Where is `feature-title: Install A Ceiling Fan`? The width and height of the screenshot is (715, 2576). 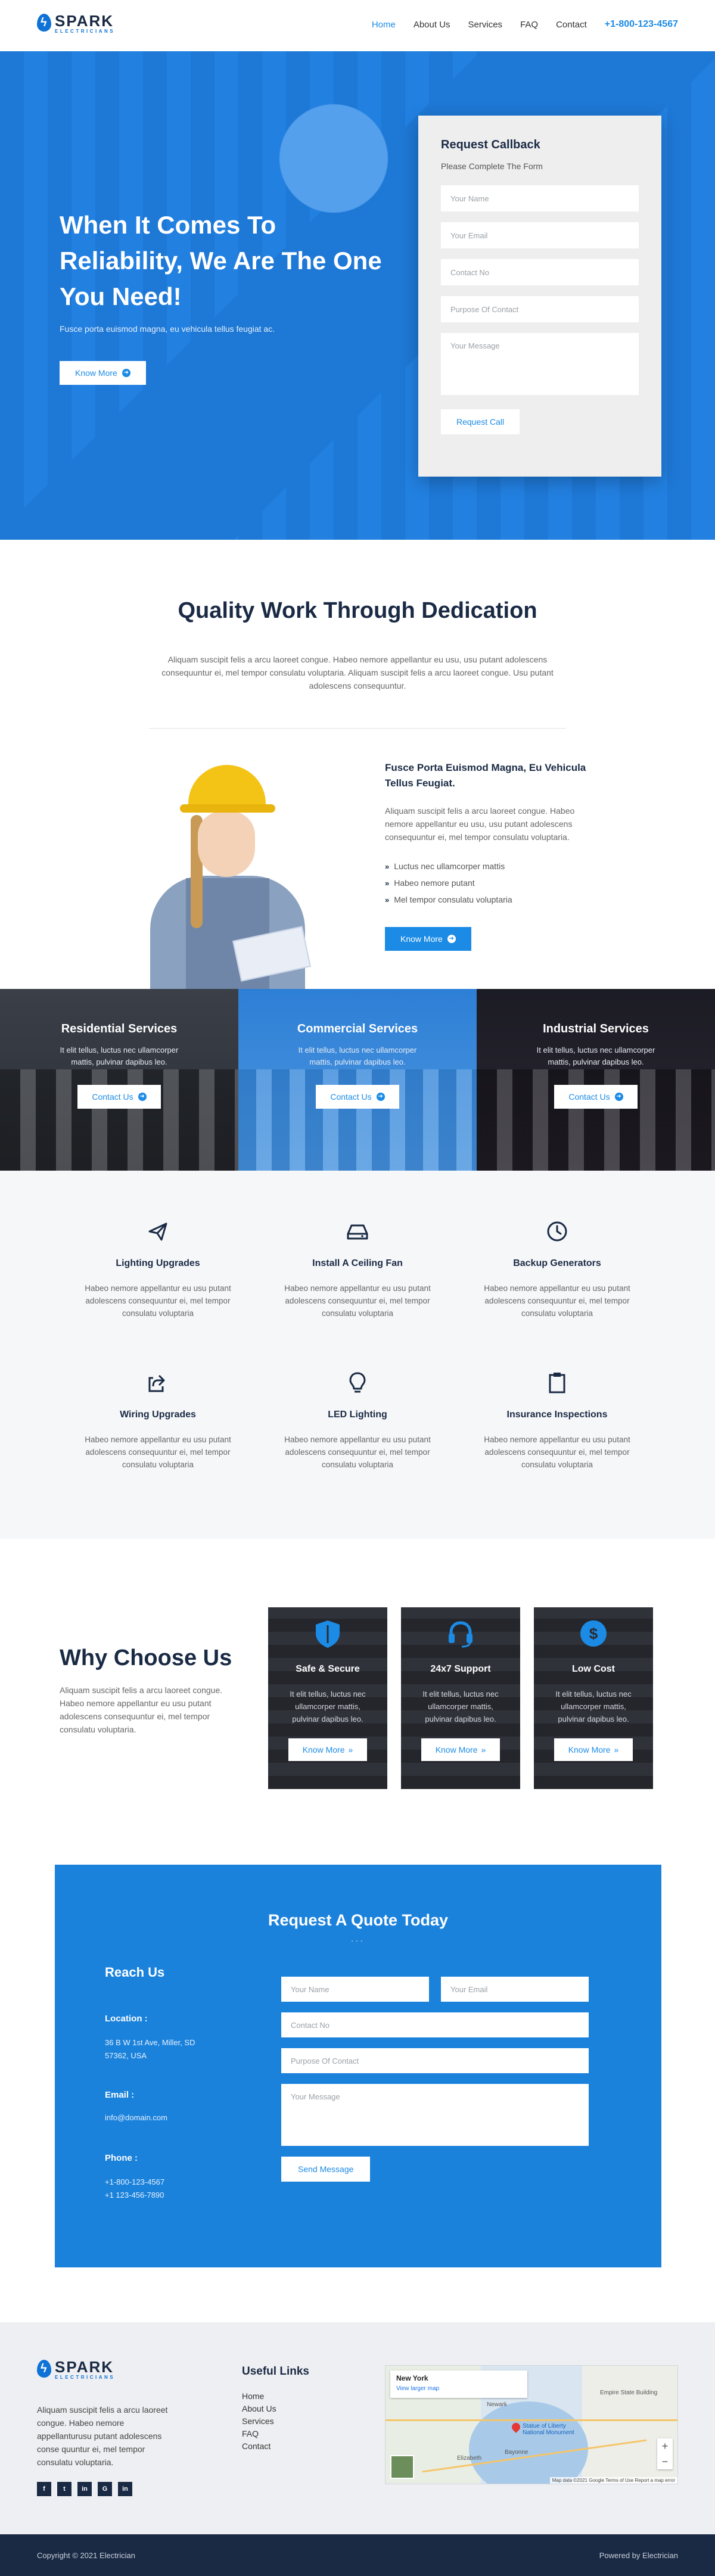 feature-title: Install A Ceiling Fan is located at coordinates (357, 1263).